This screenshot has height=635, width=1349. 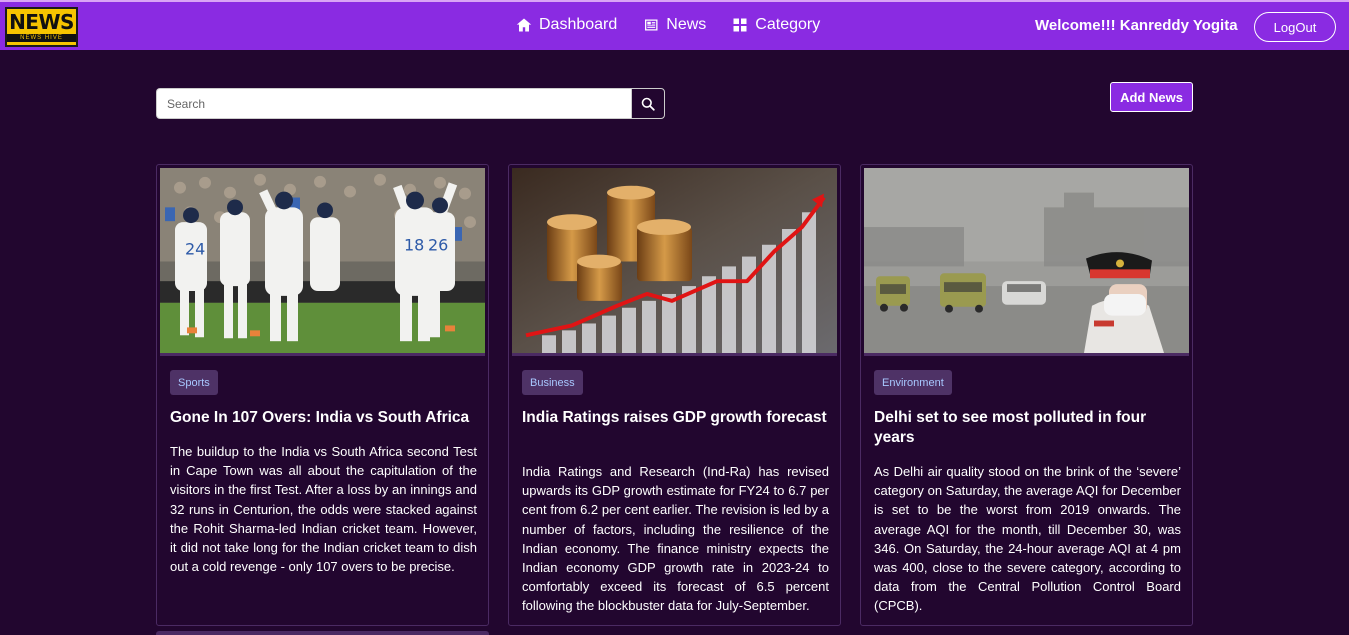 I want to click on search-bar, so click(x=410, y=103).